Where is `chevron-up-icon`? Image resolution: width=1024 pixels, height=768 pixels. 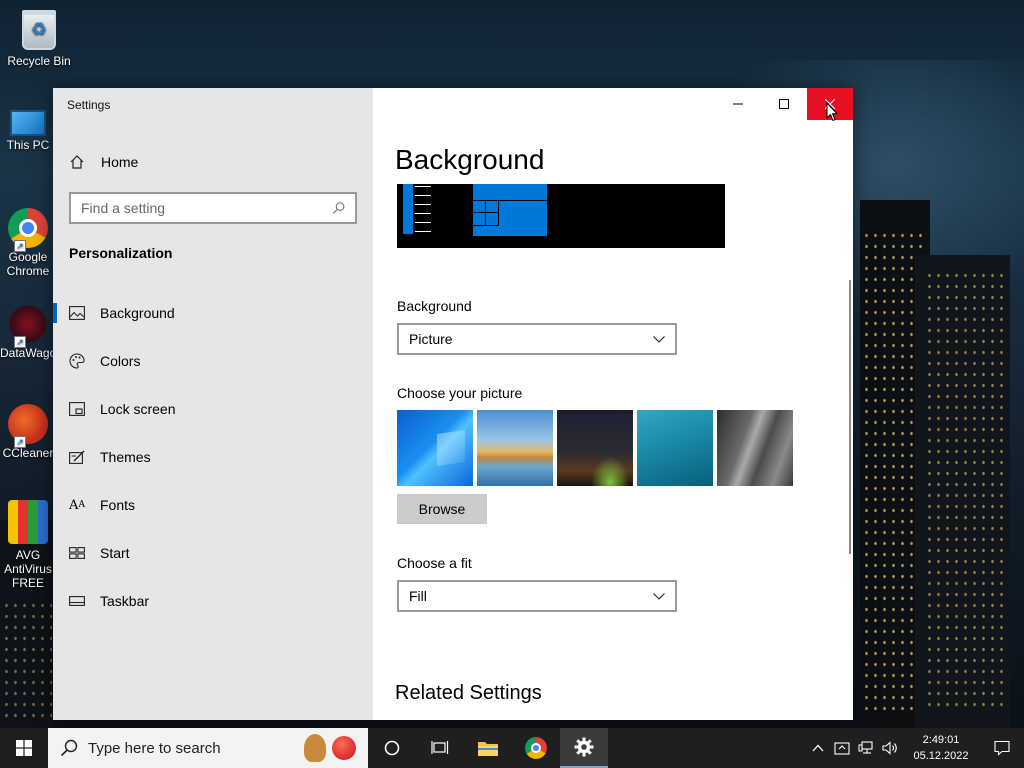 chevron-up-icon is located at coordinates (818, 748).